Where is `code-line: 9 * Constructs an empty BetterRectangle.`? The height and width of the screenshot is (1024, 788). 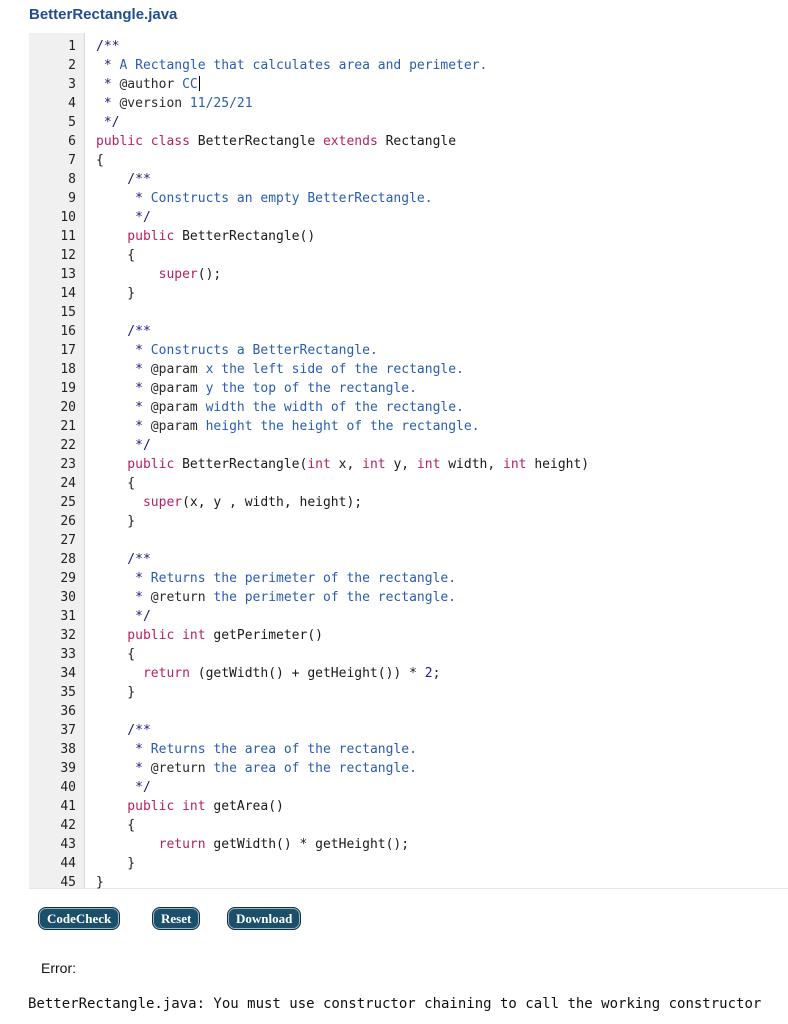
code-line: 9 * Constructs an empty BetterRectangle. is located at coordinates (408, 198).